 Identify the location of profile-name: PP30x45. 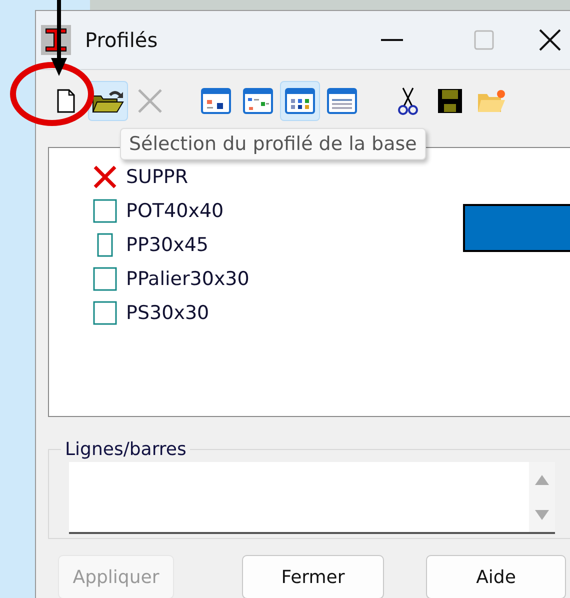
(167, 245).